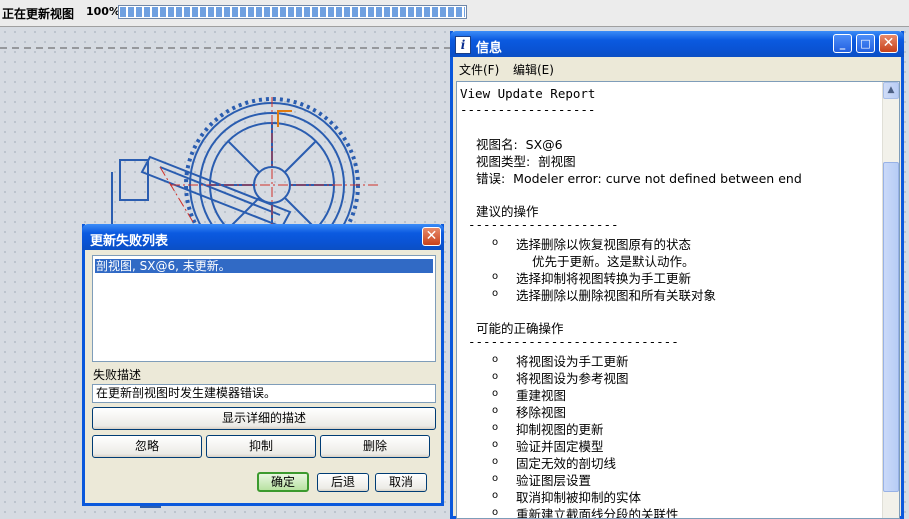 The height and width of the screenshot is (519, 909). What do you see at coordinates (147, 446) in the screenshot?
I see `ignore-button: 忽略` at bounding box center [147, 446].